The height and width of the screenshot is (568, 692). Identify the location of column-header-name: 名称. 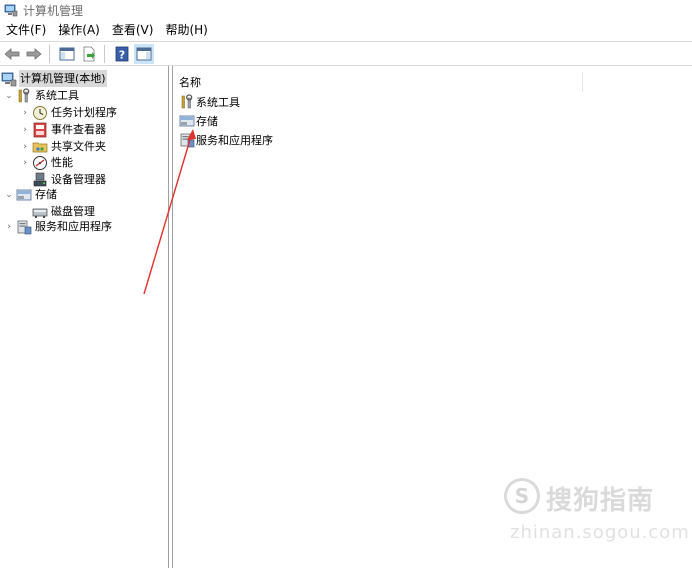
(378, 82).